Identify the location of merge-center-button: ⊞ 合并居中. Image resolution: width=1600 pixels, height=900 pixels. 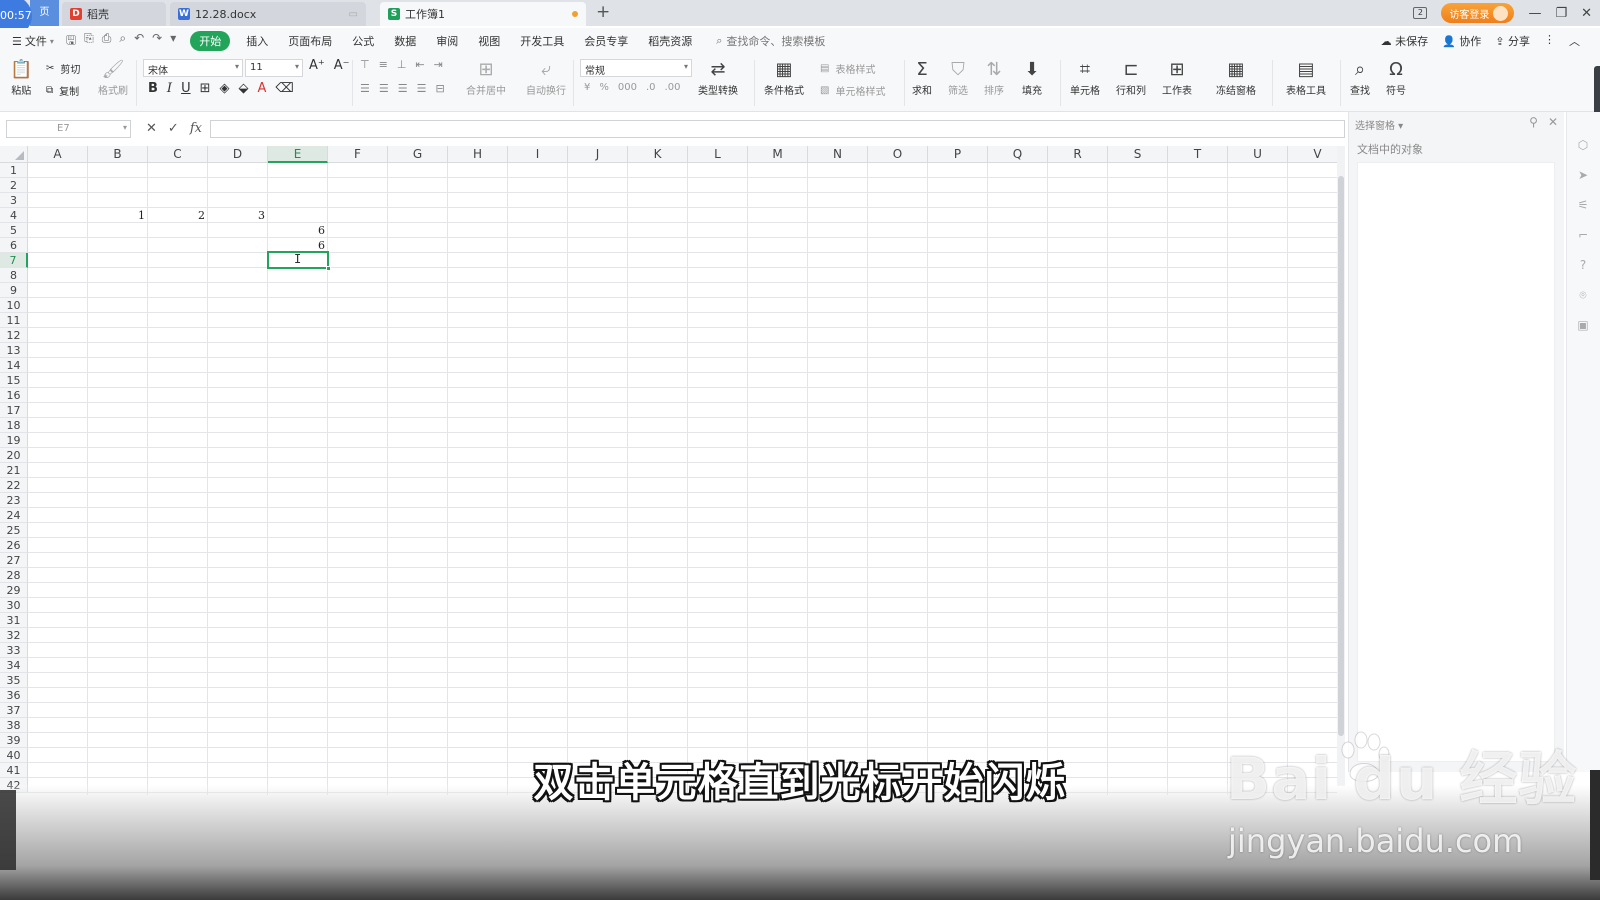
(486, 77).